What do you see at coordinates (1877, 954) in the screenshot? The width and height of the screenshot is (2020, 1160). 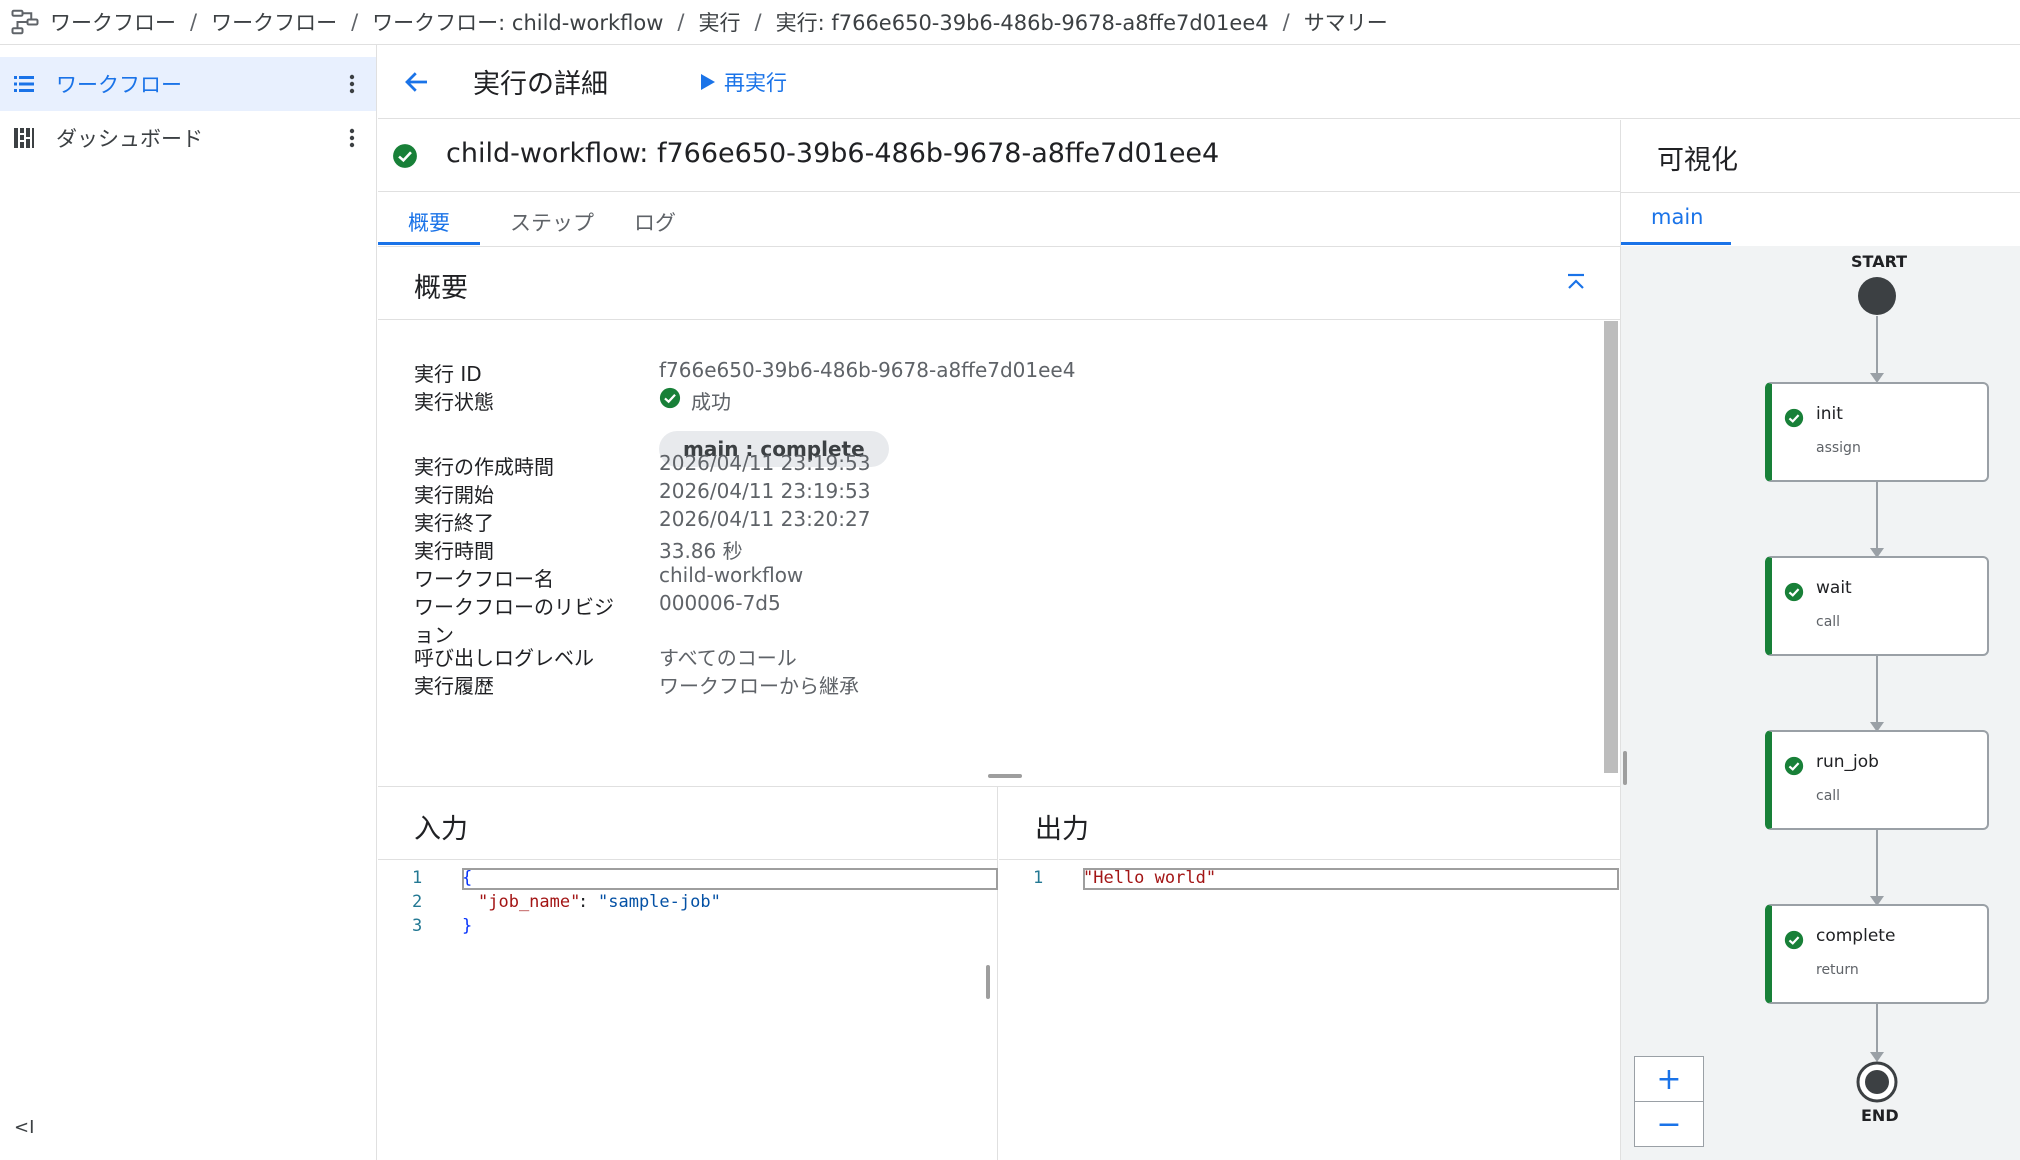 I see `graph-node-complete: complete return` at bounding box center [1877, 954].